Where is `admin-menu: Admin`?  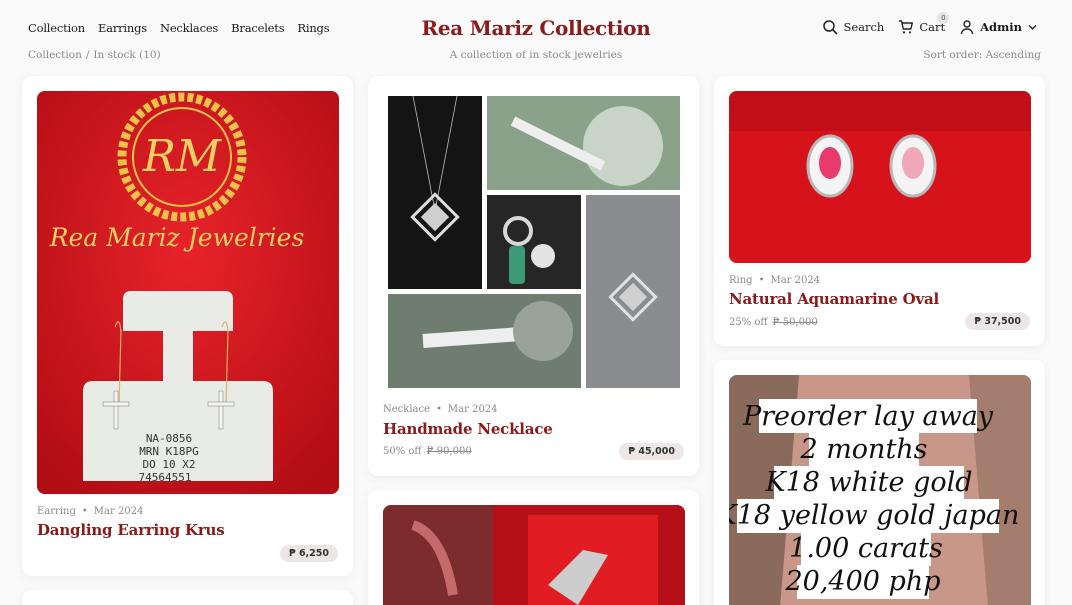 admin-menu: Admin is located at coordinates (998, 27).